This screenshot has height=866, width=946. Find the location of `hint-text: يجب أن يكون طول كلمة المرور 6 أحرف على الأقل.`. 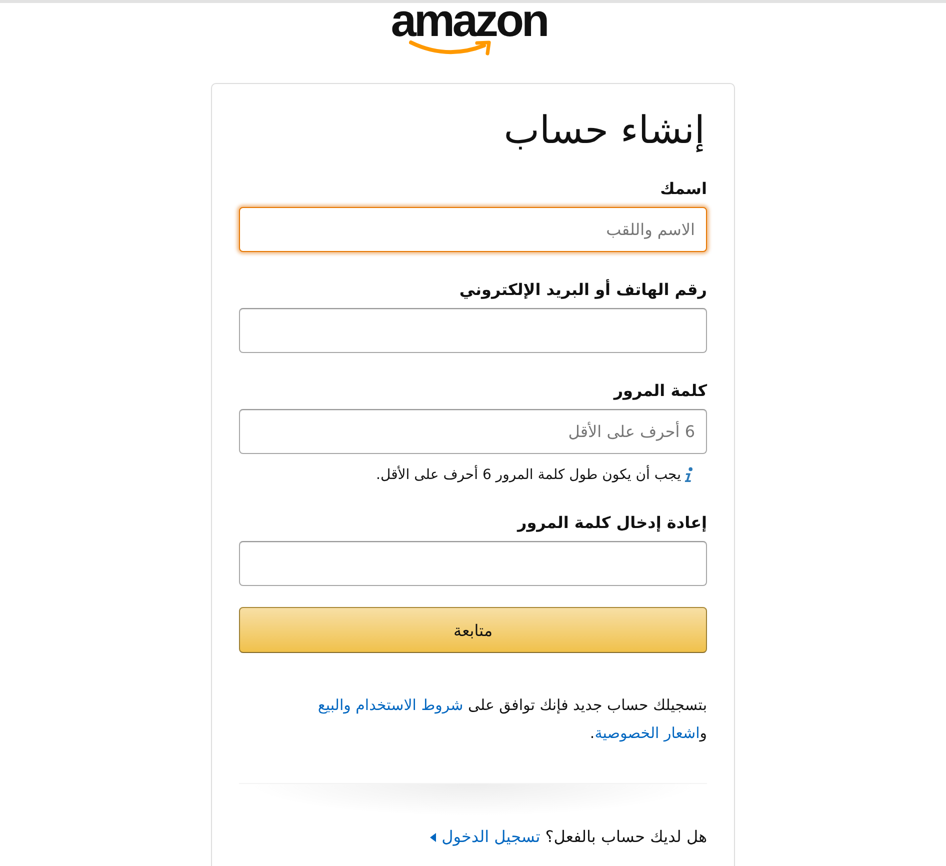

hint-text: يجب أن يكون طول كلمة المرور 6 أحرف على الأقل. is located at coordinates (528, 475).